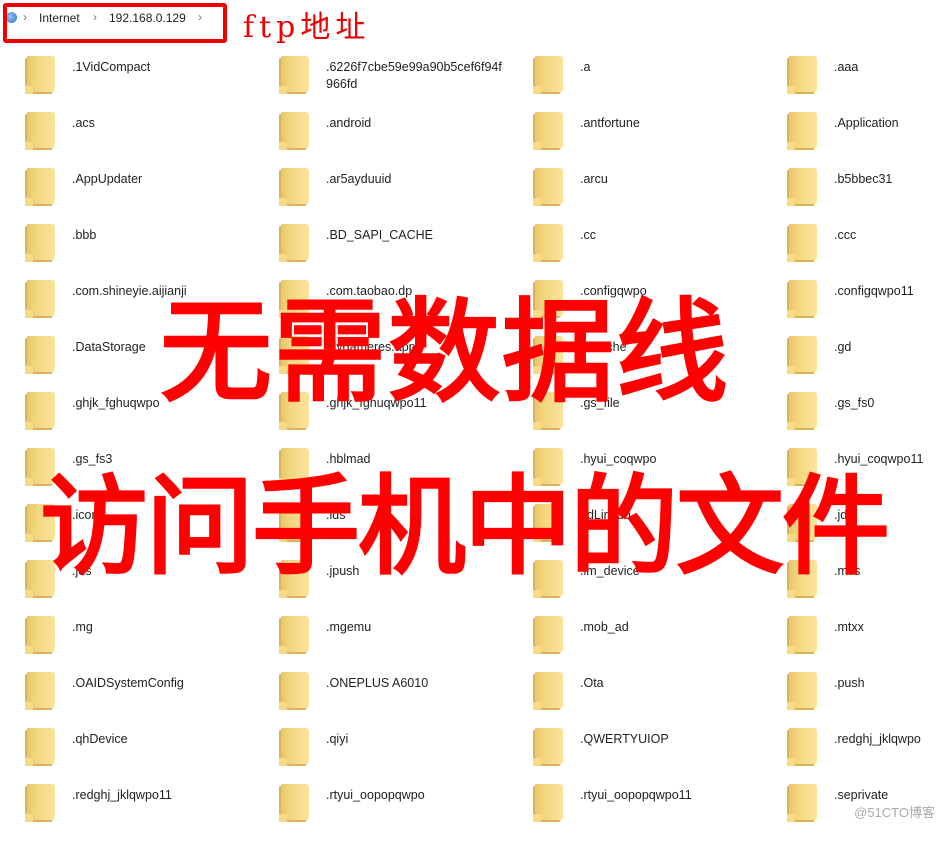 The image size is (943, 850). I want to click on folder-name: .mob_ad, so click(604, 627).